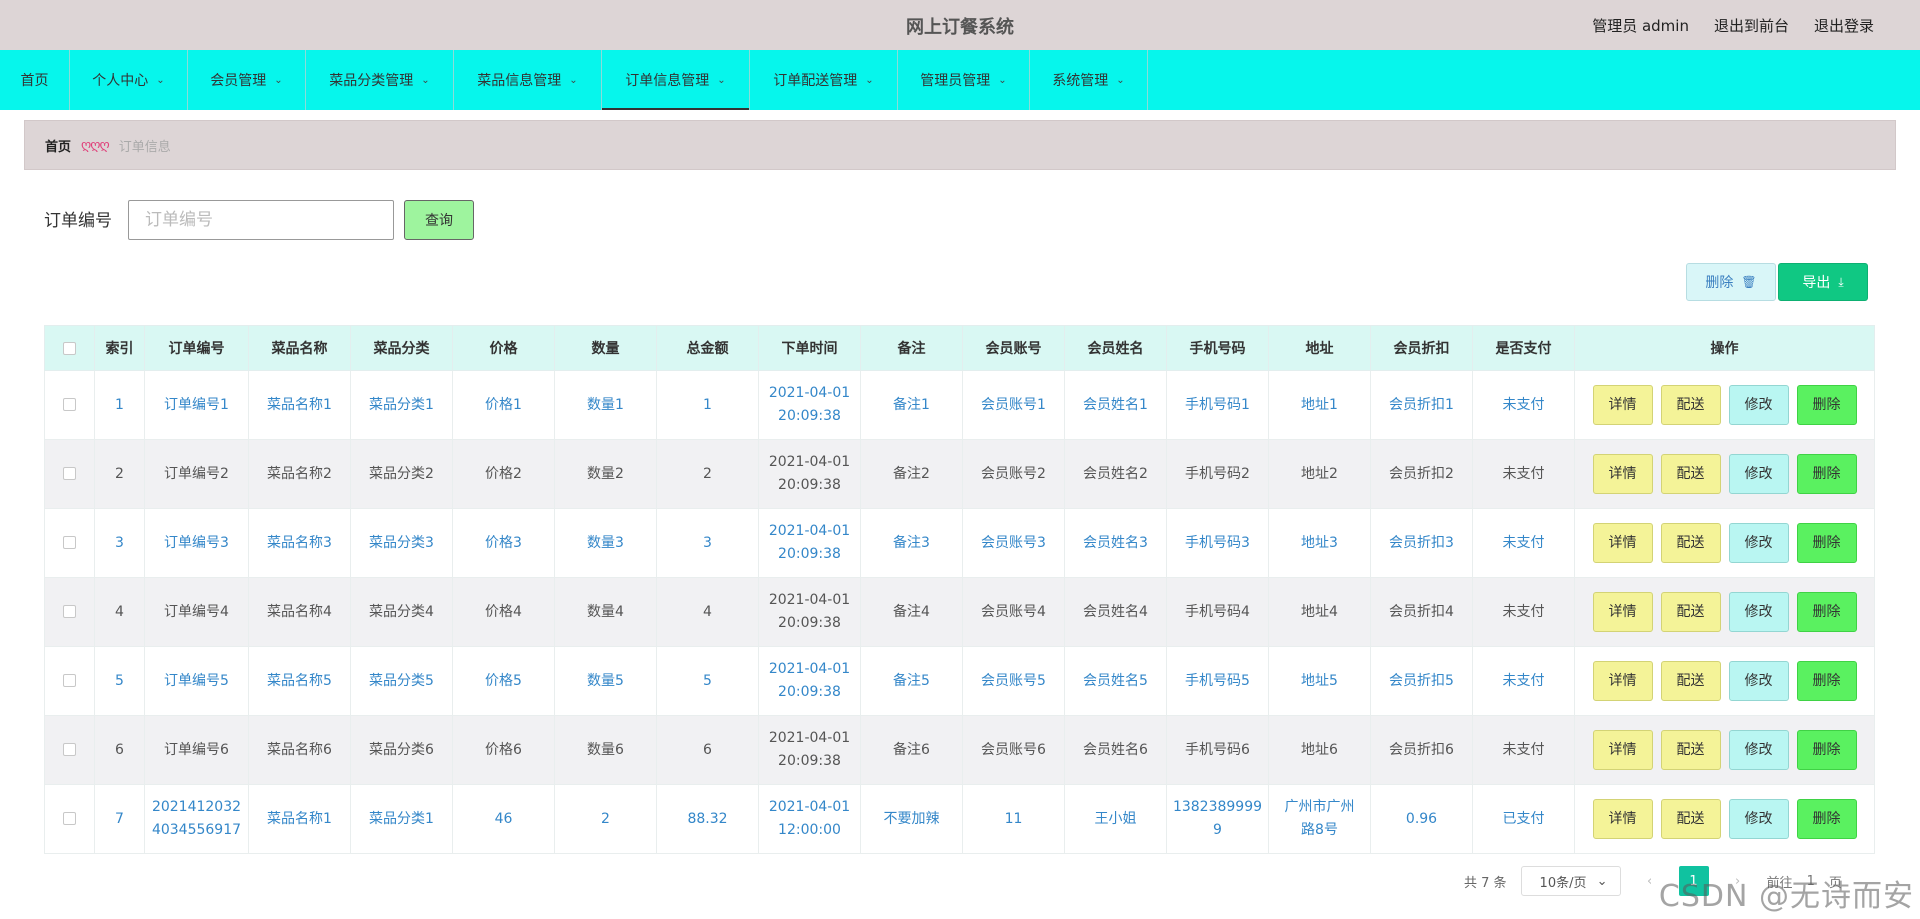 This screenshot has height=919, width=1920. What do you see at coordinates (58, 145) in the screenshot?
I see `breadcrumb-home: 首页` at bounding box center [58, 145].